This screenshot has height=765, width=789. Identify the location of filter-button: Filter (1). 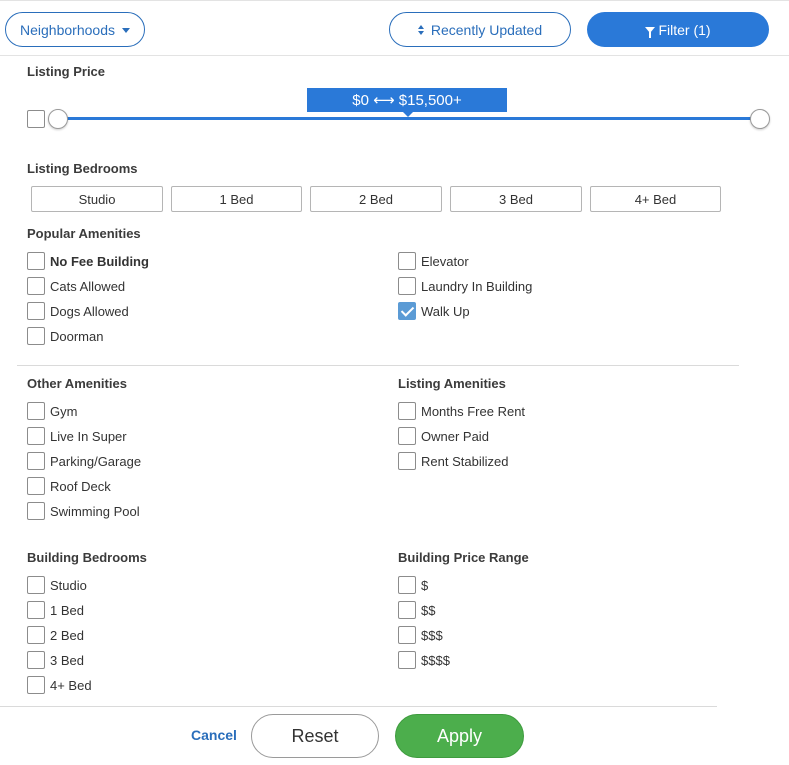
(678, 29).